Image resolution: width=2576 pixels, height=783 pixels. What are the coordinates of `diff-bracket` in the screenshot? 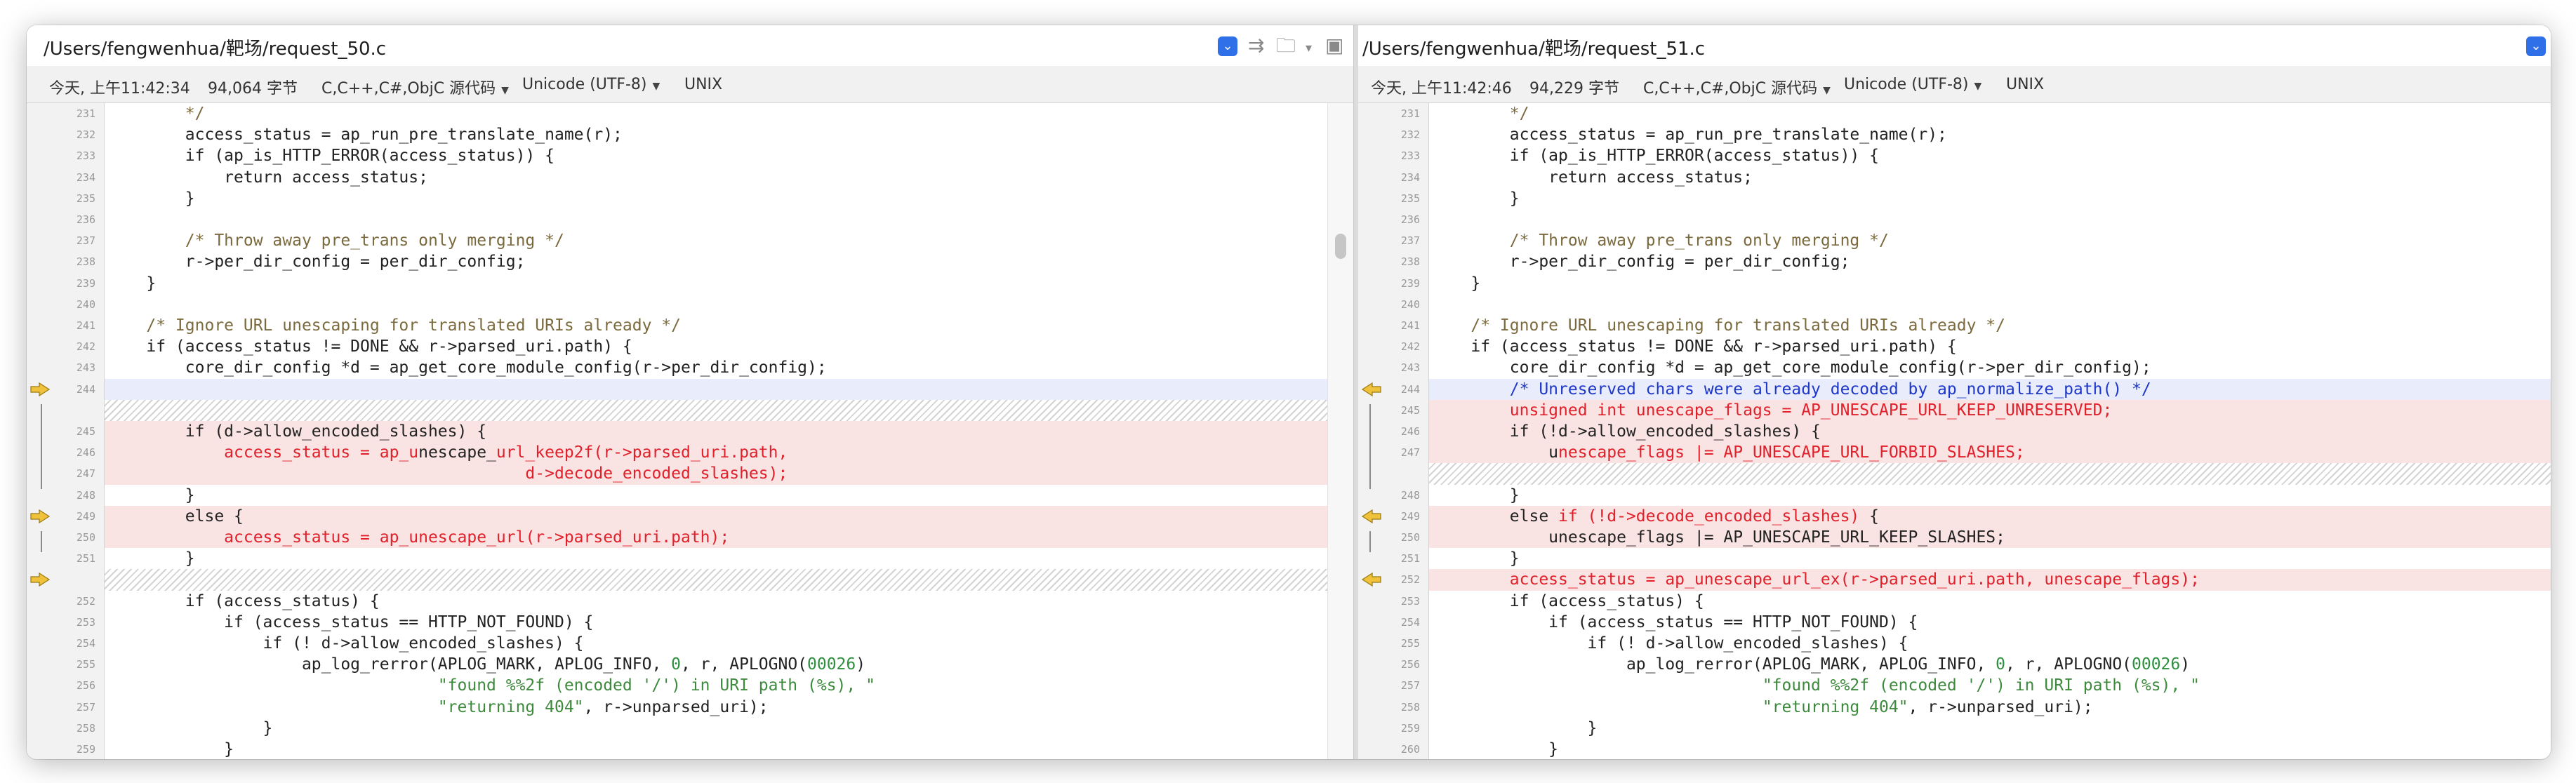 It's located at (42, 542).